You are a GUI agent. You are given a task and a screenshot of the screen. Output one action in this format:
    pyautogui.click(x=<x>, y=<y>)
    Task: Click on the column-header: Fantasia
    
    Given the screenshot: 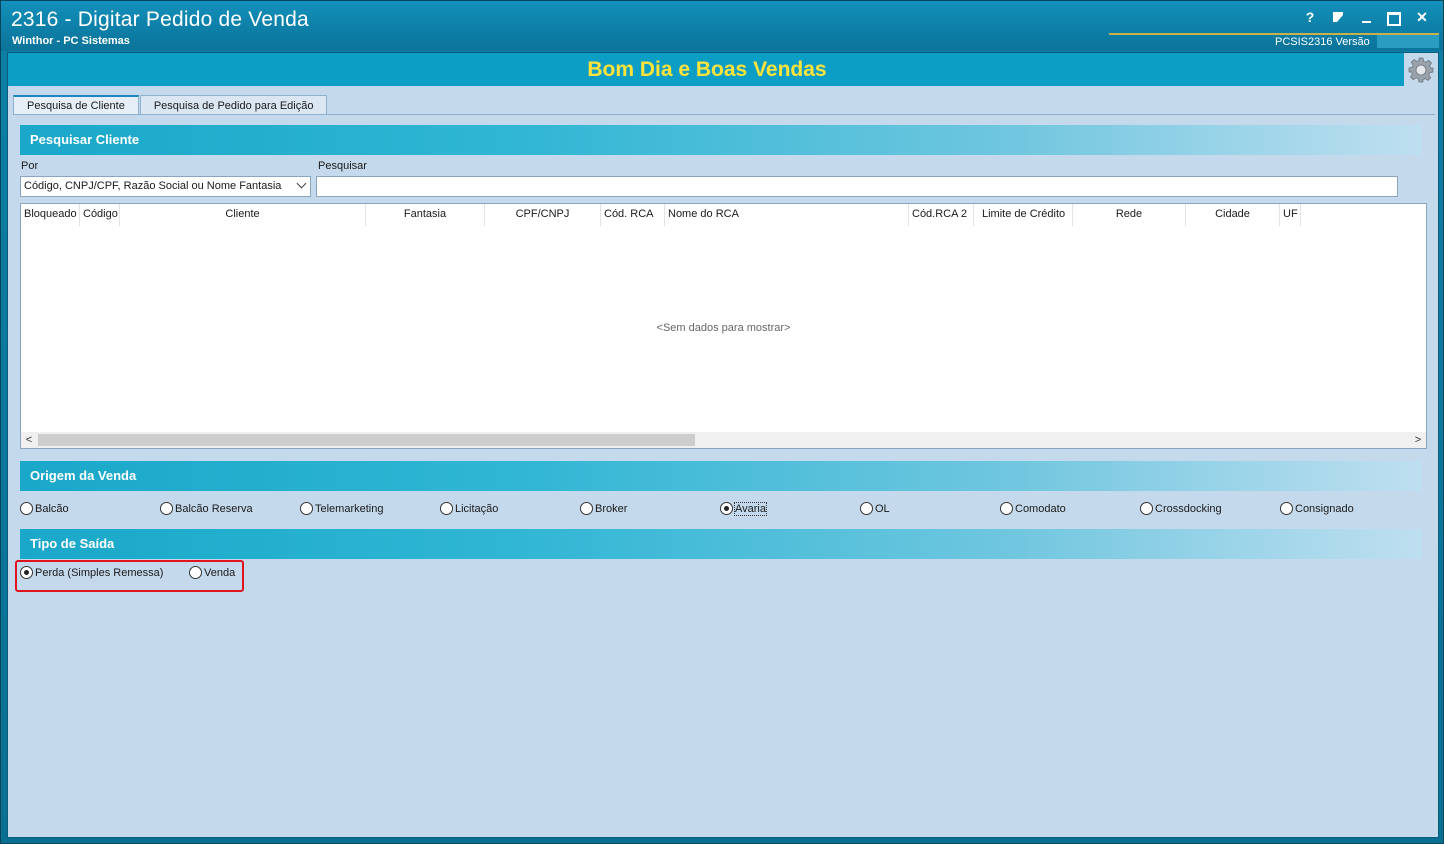 What is the action you would take?
    pyautogui.click(x=425, y=215)
    